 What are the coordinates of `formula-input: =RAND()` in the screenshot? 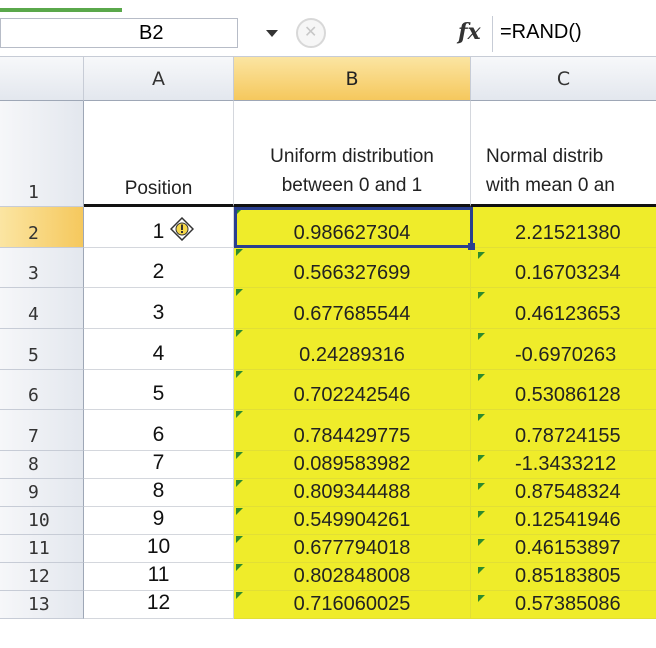 It's located at (541, 32).